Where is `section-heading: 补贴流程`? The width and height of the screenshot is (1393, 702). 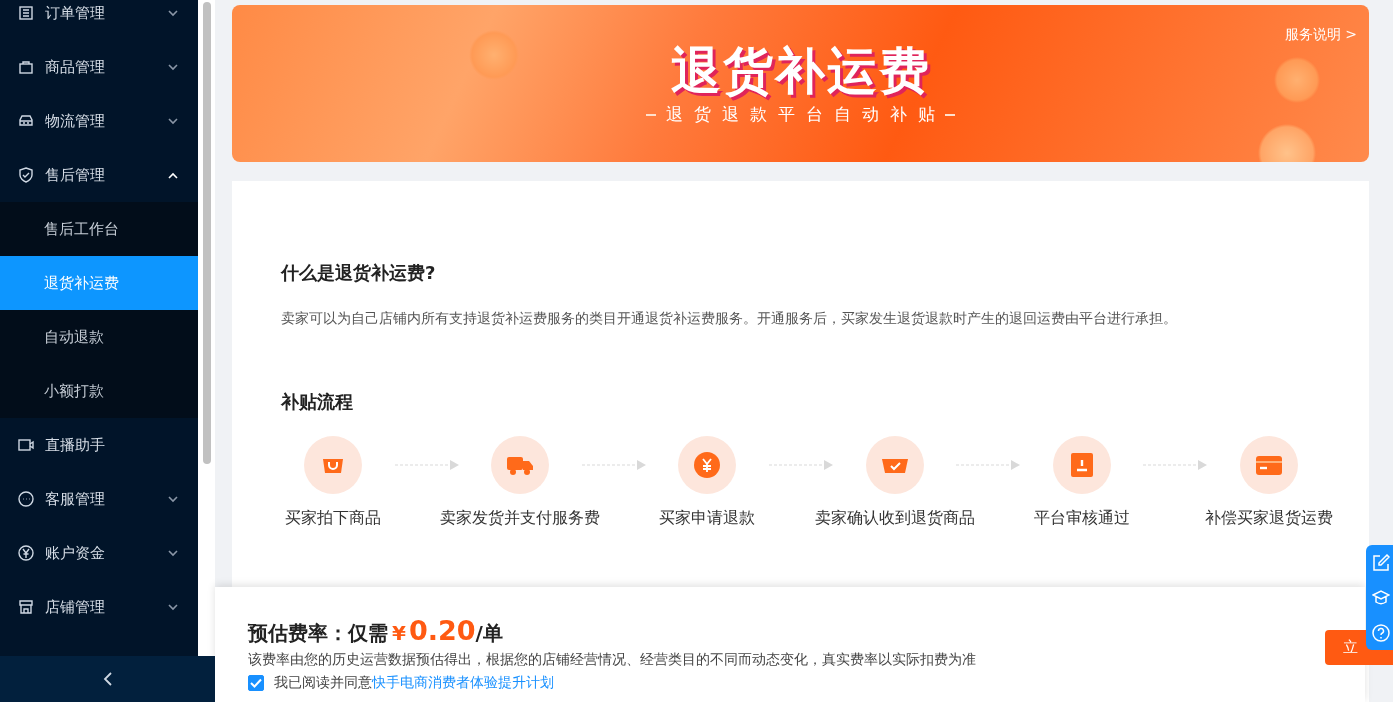
section-heading: 补贴流程 is located at coordinates (317, 402).